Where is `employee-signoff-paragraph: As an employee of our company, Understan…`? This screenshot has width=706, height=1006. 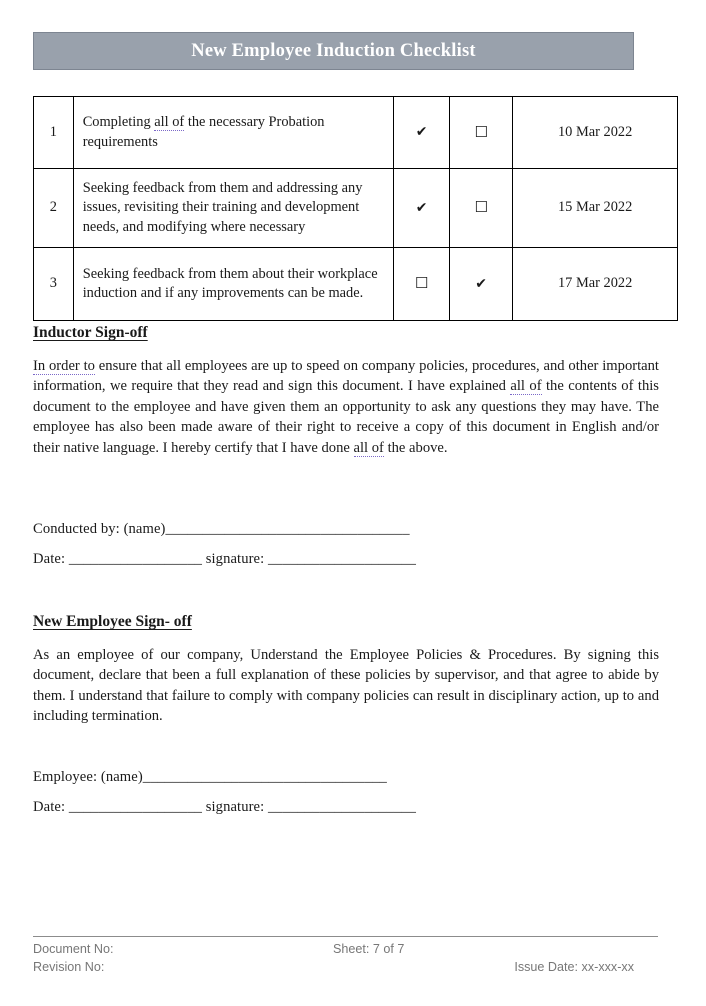 employee-signoff-paragraph: As an employee of our company, Understan… is located at coordinates (346, 686).